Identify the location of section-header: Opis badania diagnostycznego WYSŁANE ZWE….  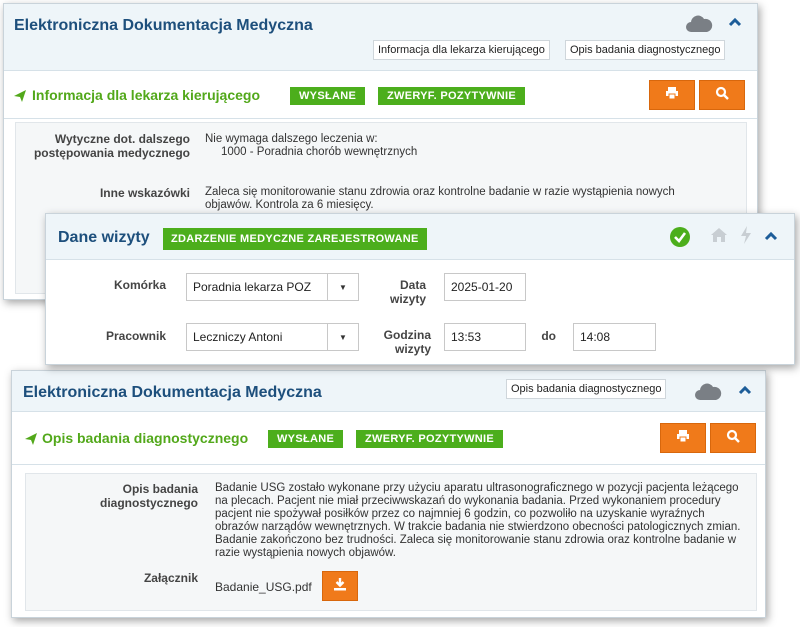
(388, 438).